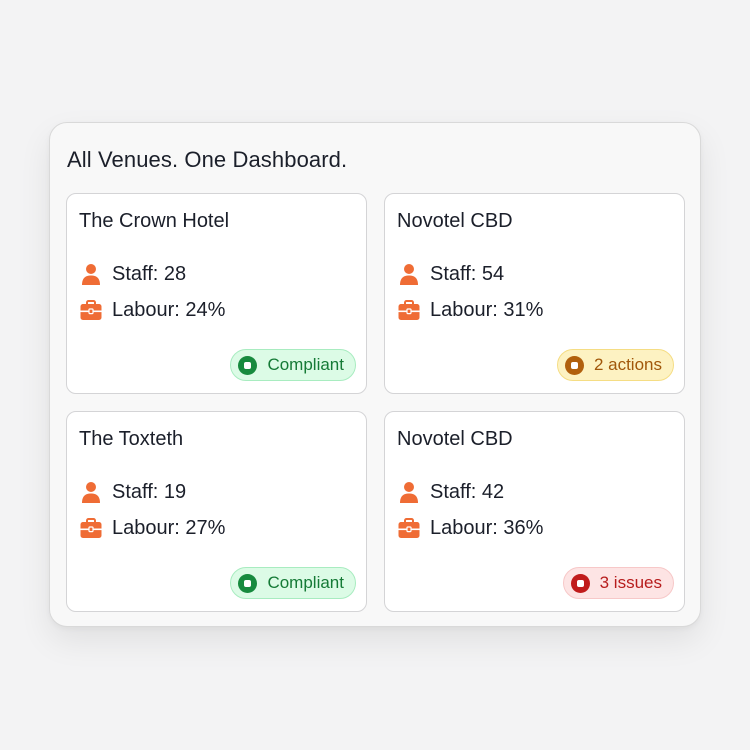 The image size is (750, 750). Describe the element at coordinates (154, 221) in the screenshot. I see `venue-name: The Crown Hotel` at that location.